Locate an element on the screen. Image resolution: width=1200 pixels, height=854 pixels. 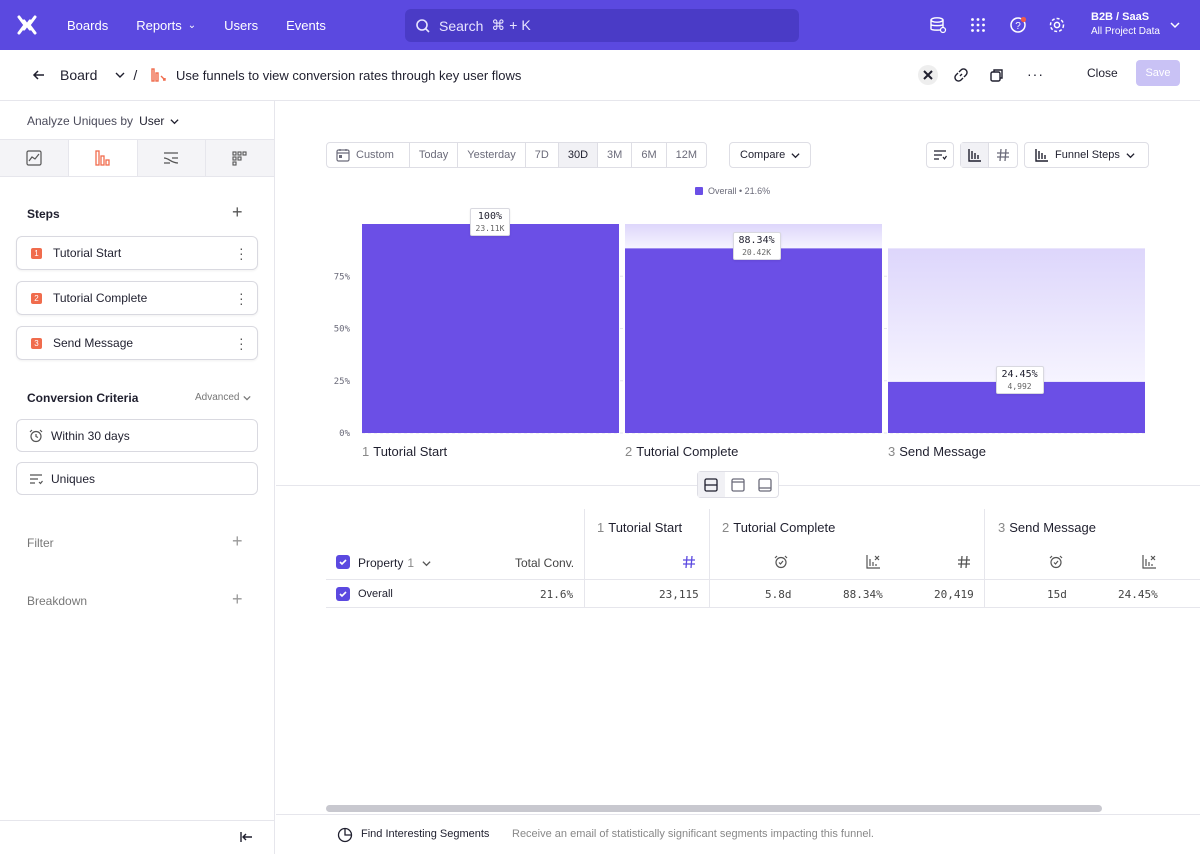
conversion-window-selector: Within 30 days is located at coordinates (137, 435).